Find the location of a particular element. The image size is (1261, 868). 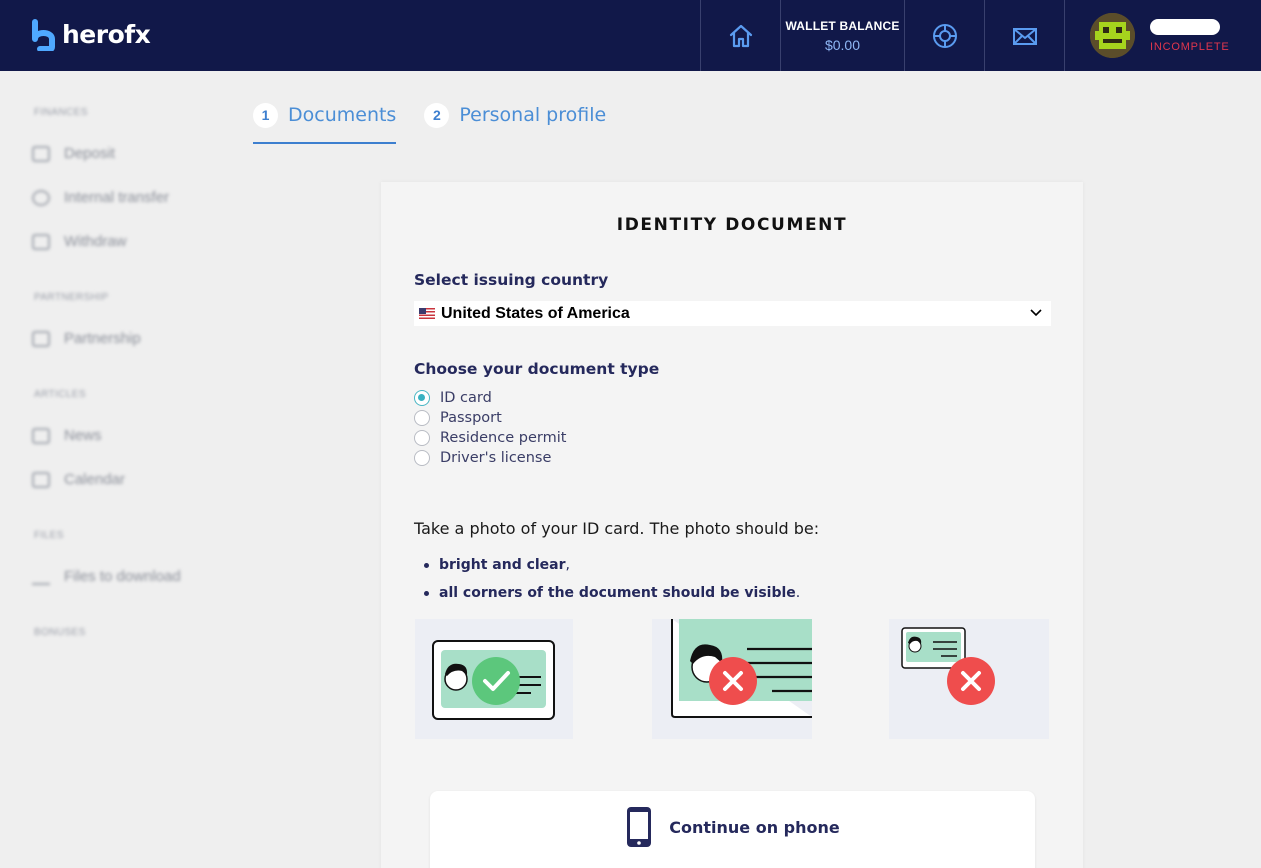

us-flag-icon is located at coordinates (427, 313).